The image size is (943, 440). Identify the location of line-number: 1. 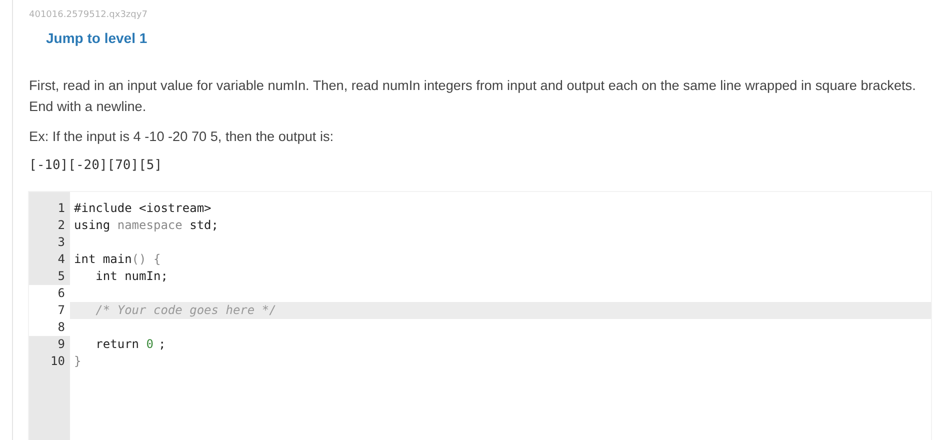
(61, 208).